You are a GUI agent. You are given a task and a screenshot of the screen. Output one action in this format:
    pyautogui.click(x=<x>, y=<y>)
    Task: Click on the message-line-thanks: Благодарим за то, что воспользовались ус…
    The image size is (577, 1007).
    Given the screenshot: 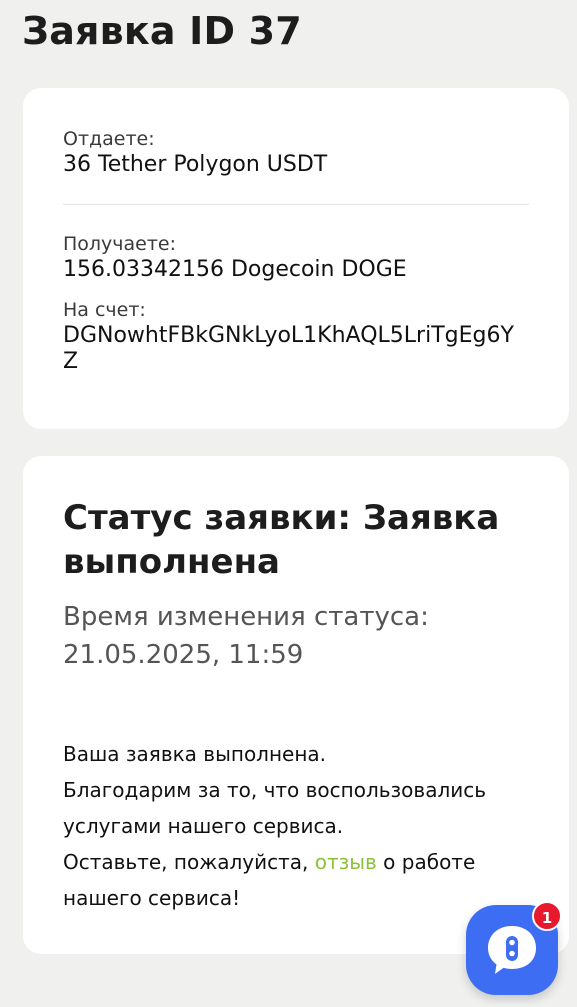 What is the action you would take?
    pyautogui.click(x=275, y=808)
    